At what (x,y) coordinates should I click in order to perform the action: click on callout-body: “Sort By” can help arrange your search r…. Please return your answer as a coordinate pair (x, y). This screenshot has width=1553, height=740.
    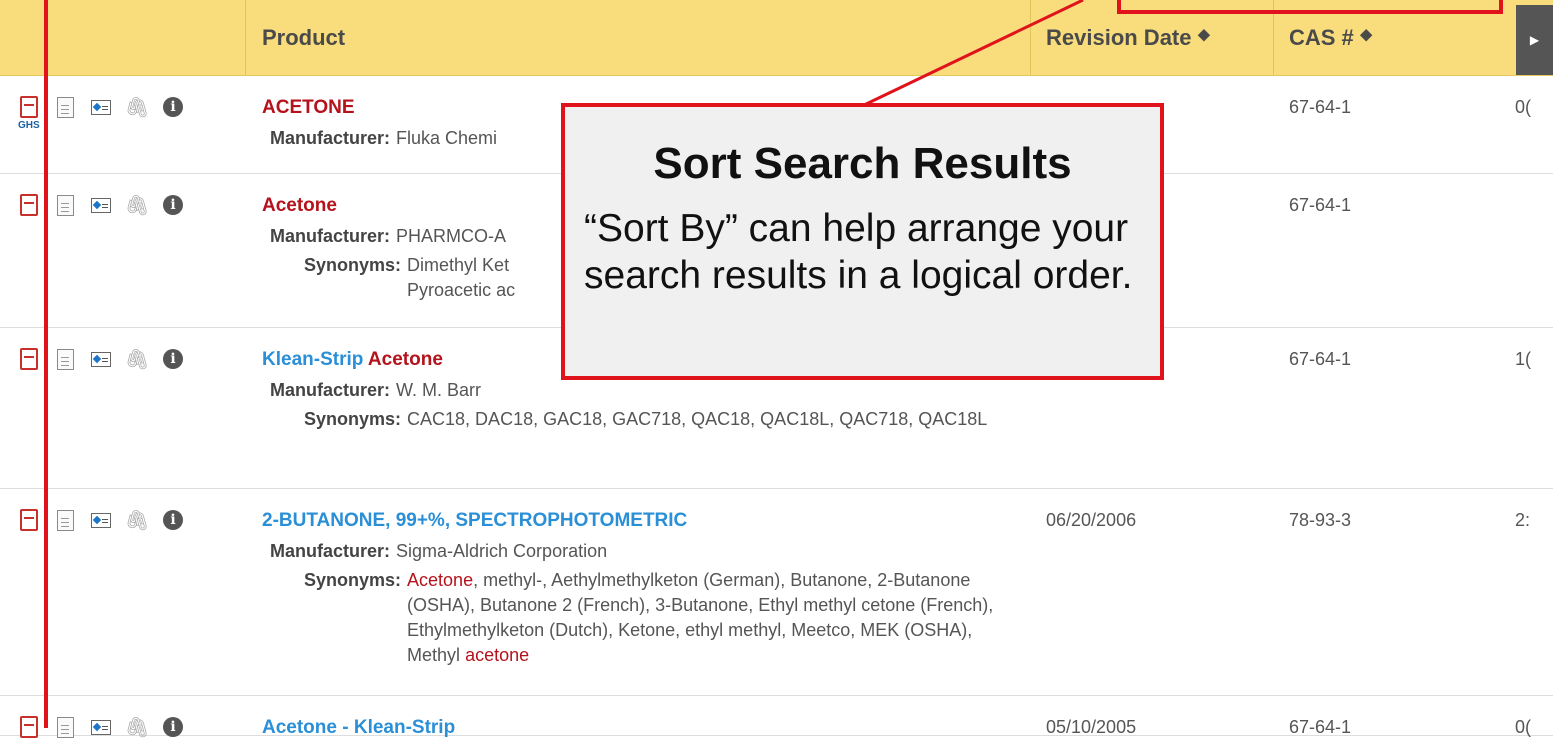
    Looking at the image, I should click on (858, 252).